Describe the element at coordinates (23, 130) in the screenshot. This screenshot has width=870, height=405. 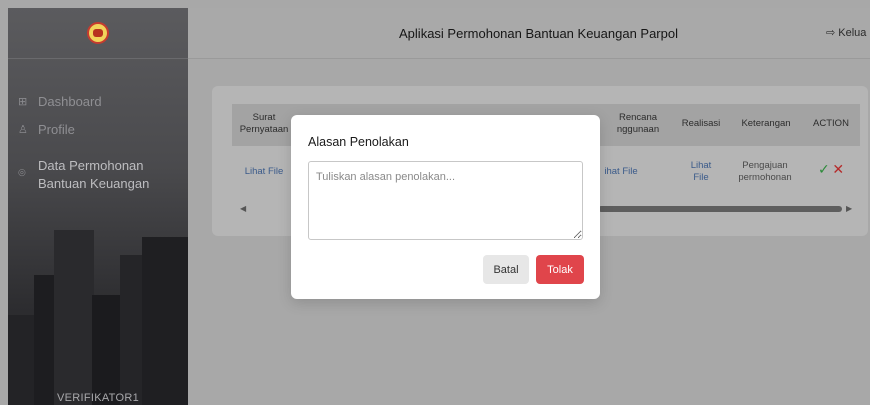
I see `user-icon: ♙` at that location.